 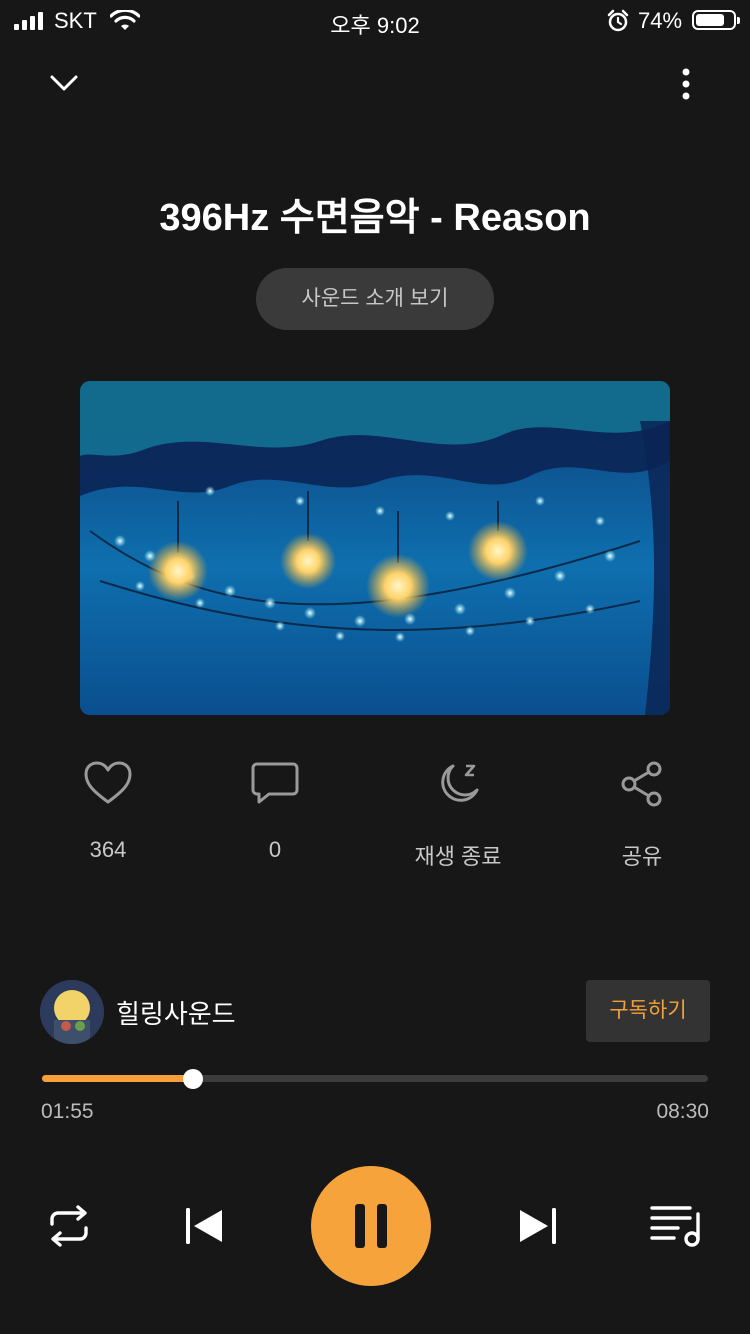 What do you see at coordinates (375, 21) in the screenshot?
I see `status-bar: SKT 오후 9:02 74%` at bounding box center [375, 21].